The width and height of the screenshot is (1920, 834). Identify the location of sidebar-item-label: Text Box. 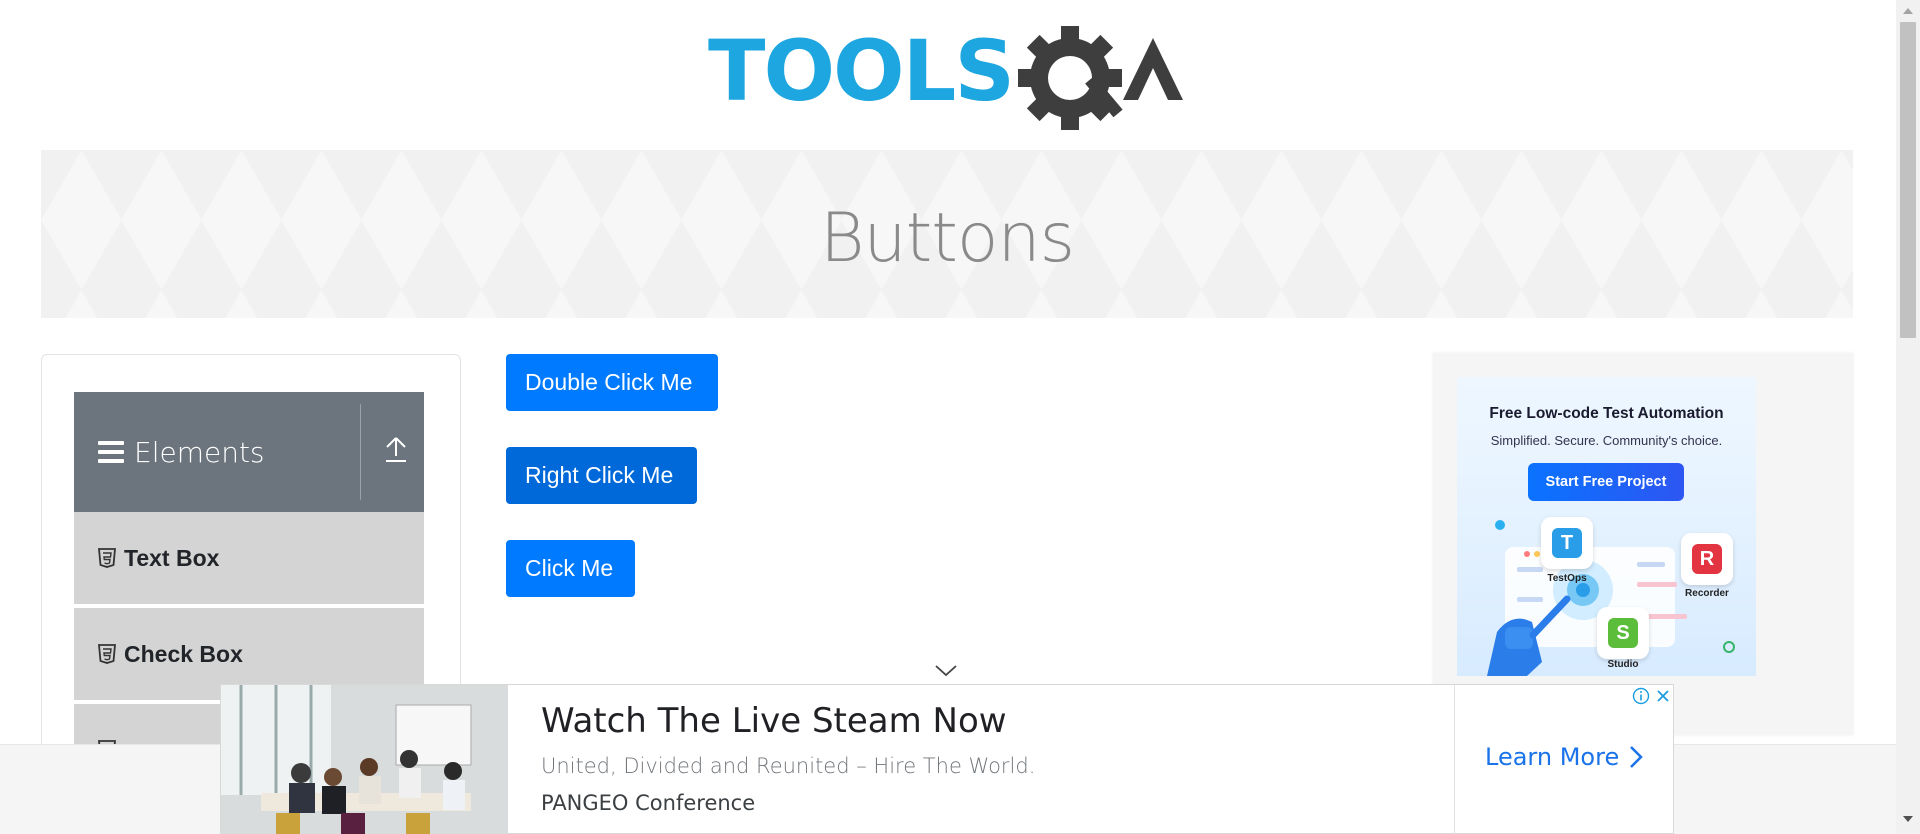
(172, 557).